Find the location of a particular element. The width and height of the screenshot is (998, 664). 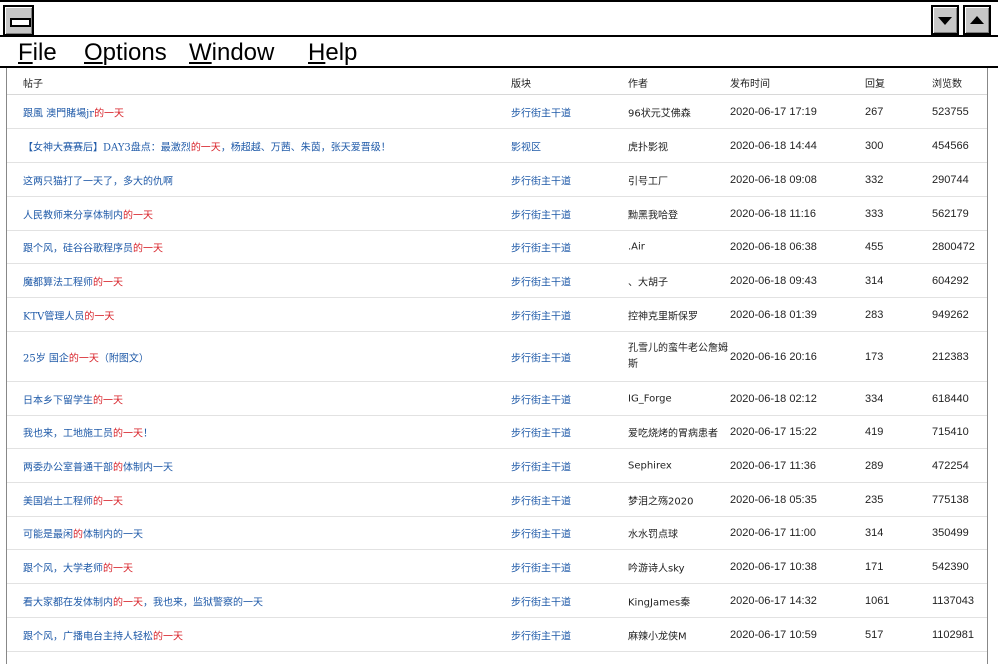

menu-window: Window is located at coordinates (231, 53).